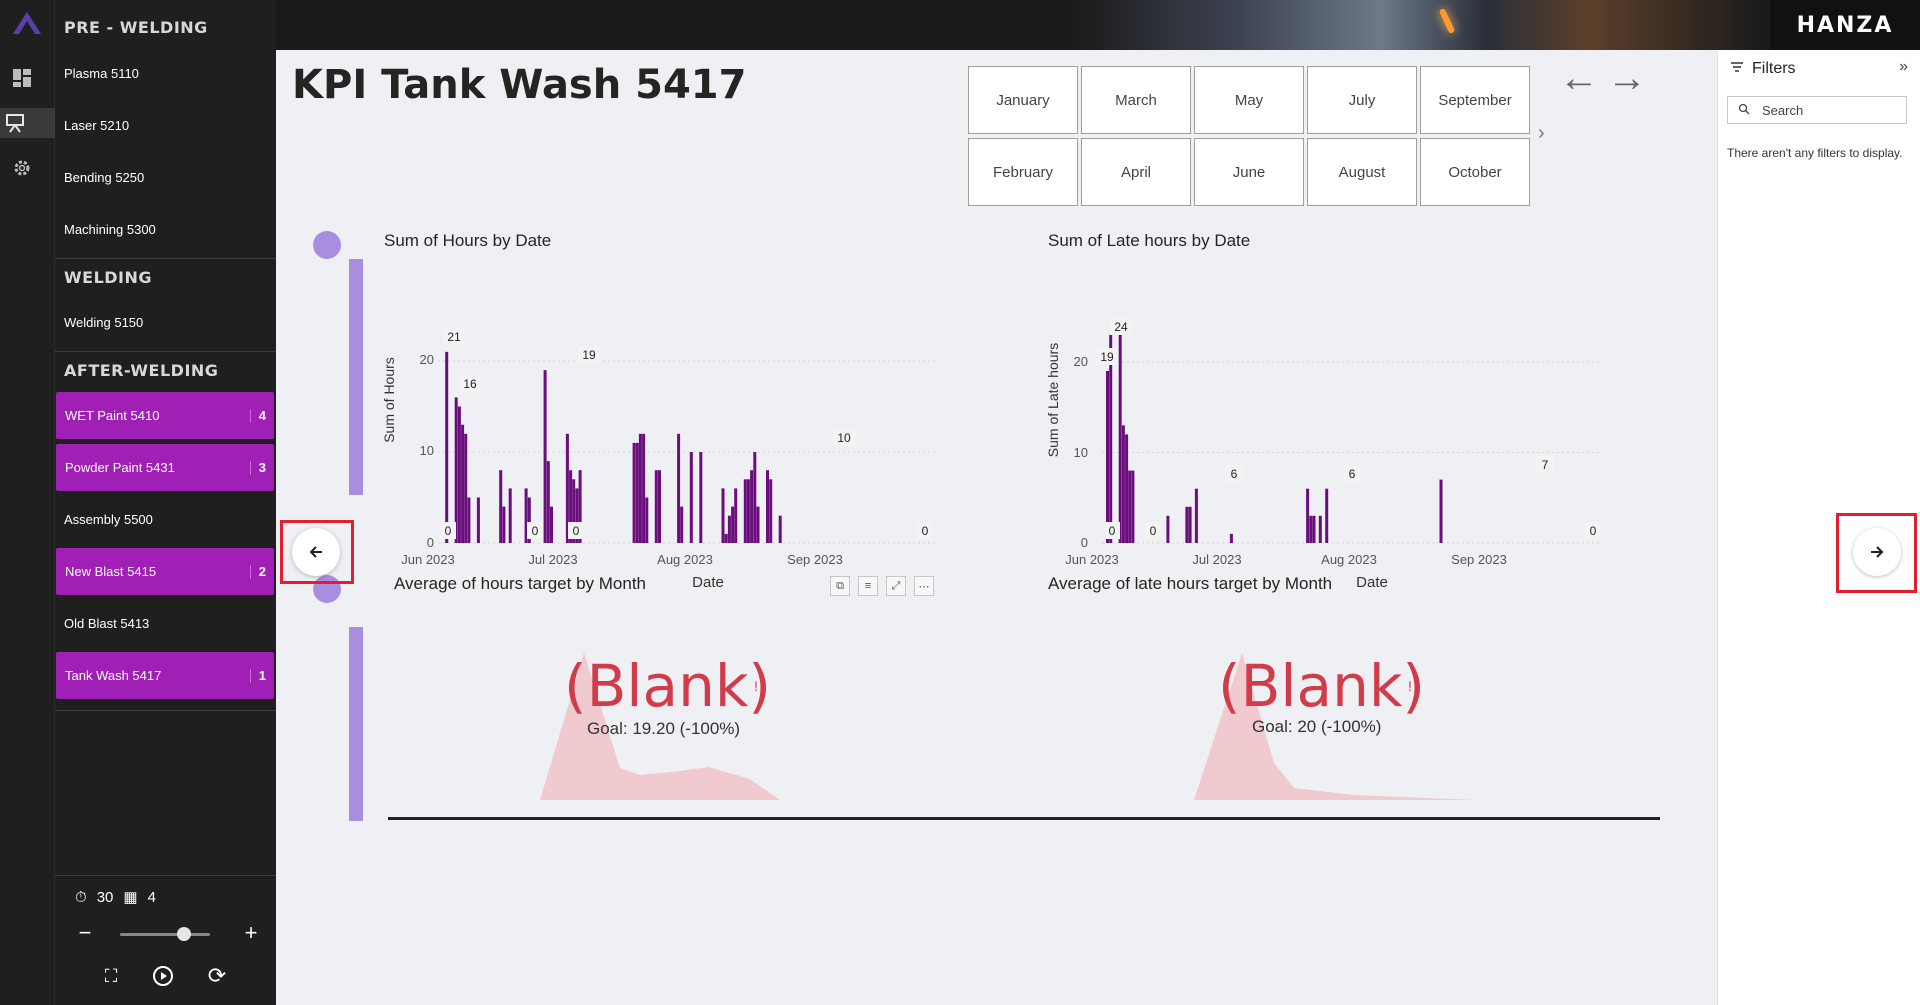 The image size is (1920, 1005). Describe the element at coordinates (165, 125) in the screenshot. I see `nav-item-laser: Laser 5210` at that location.